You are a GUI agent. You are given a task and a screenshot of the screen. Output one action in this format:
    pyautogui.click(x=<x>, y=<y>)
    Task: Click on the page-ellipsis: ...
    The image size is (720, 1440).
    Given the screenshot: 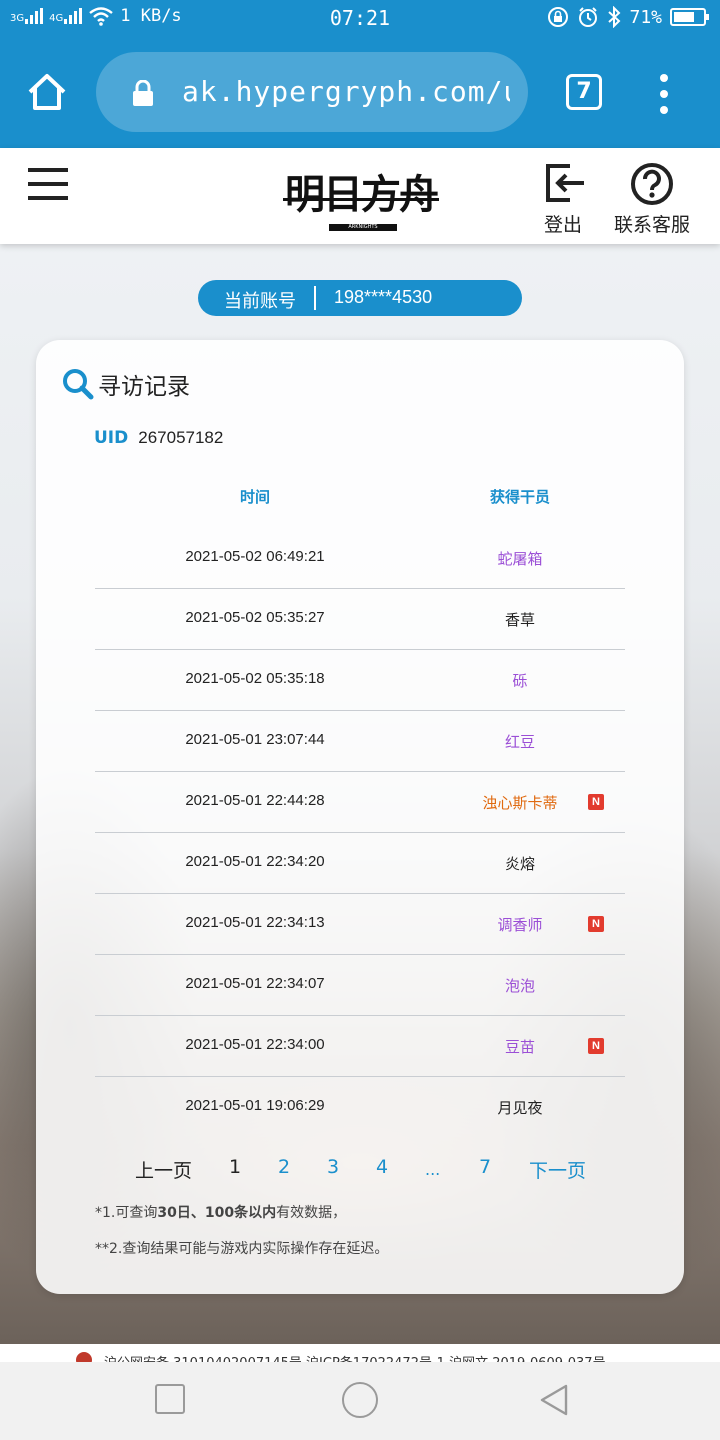 What is the action you would take?
    pyautogui.click(x=433, y=1169)
    